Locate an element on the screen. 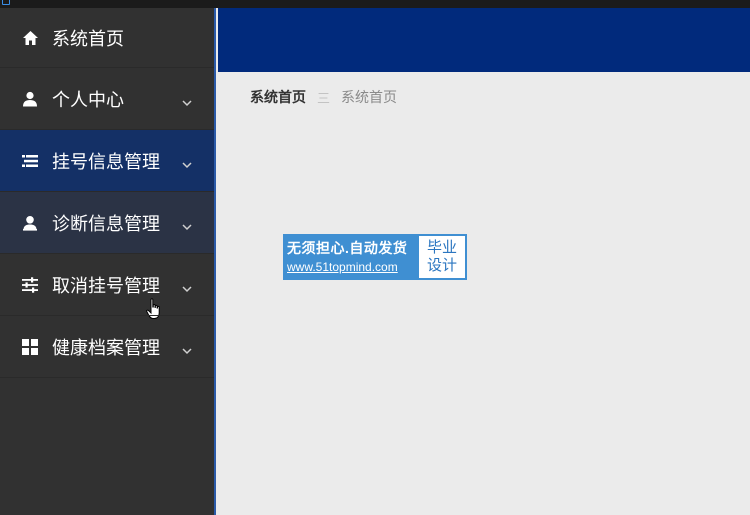  banner-text: 无须担心.自动发货 www.51topmind.com is located at coordinates (350, 257).